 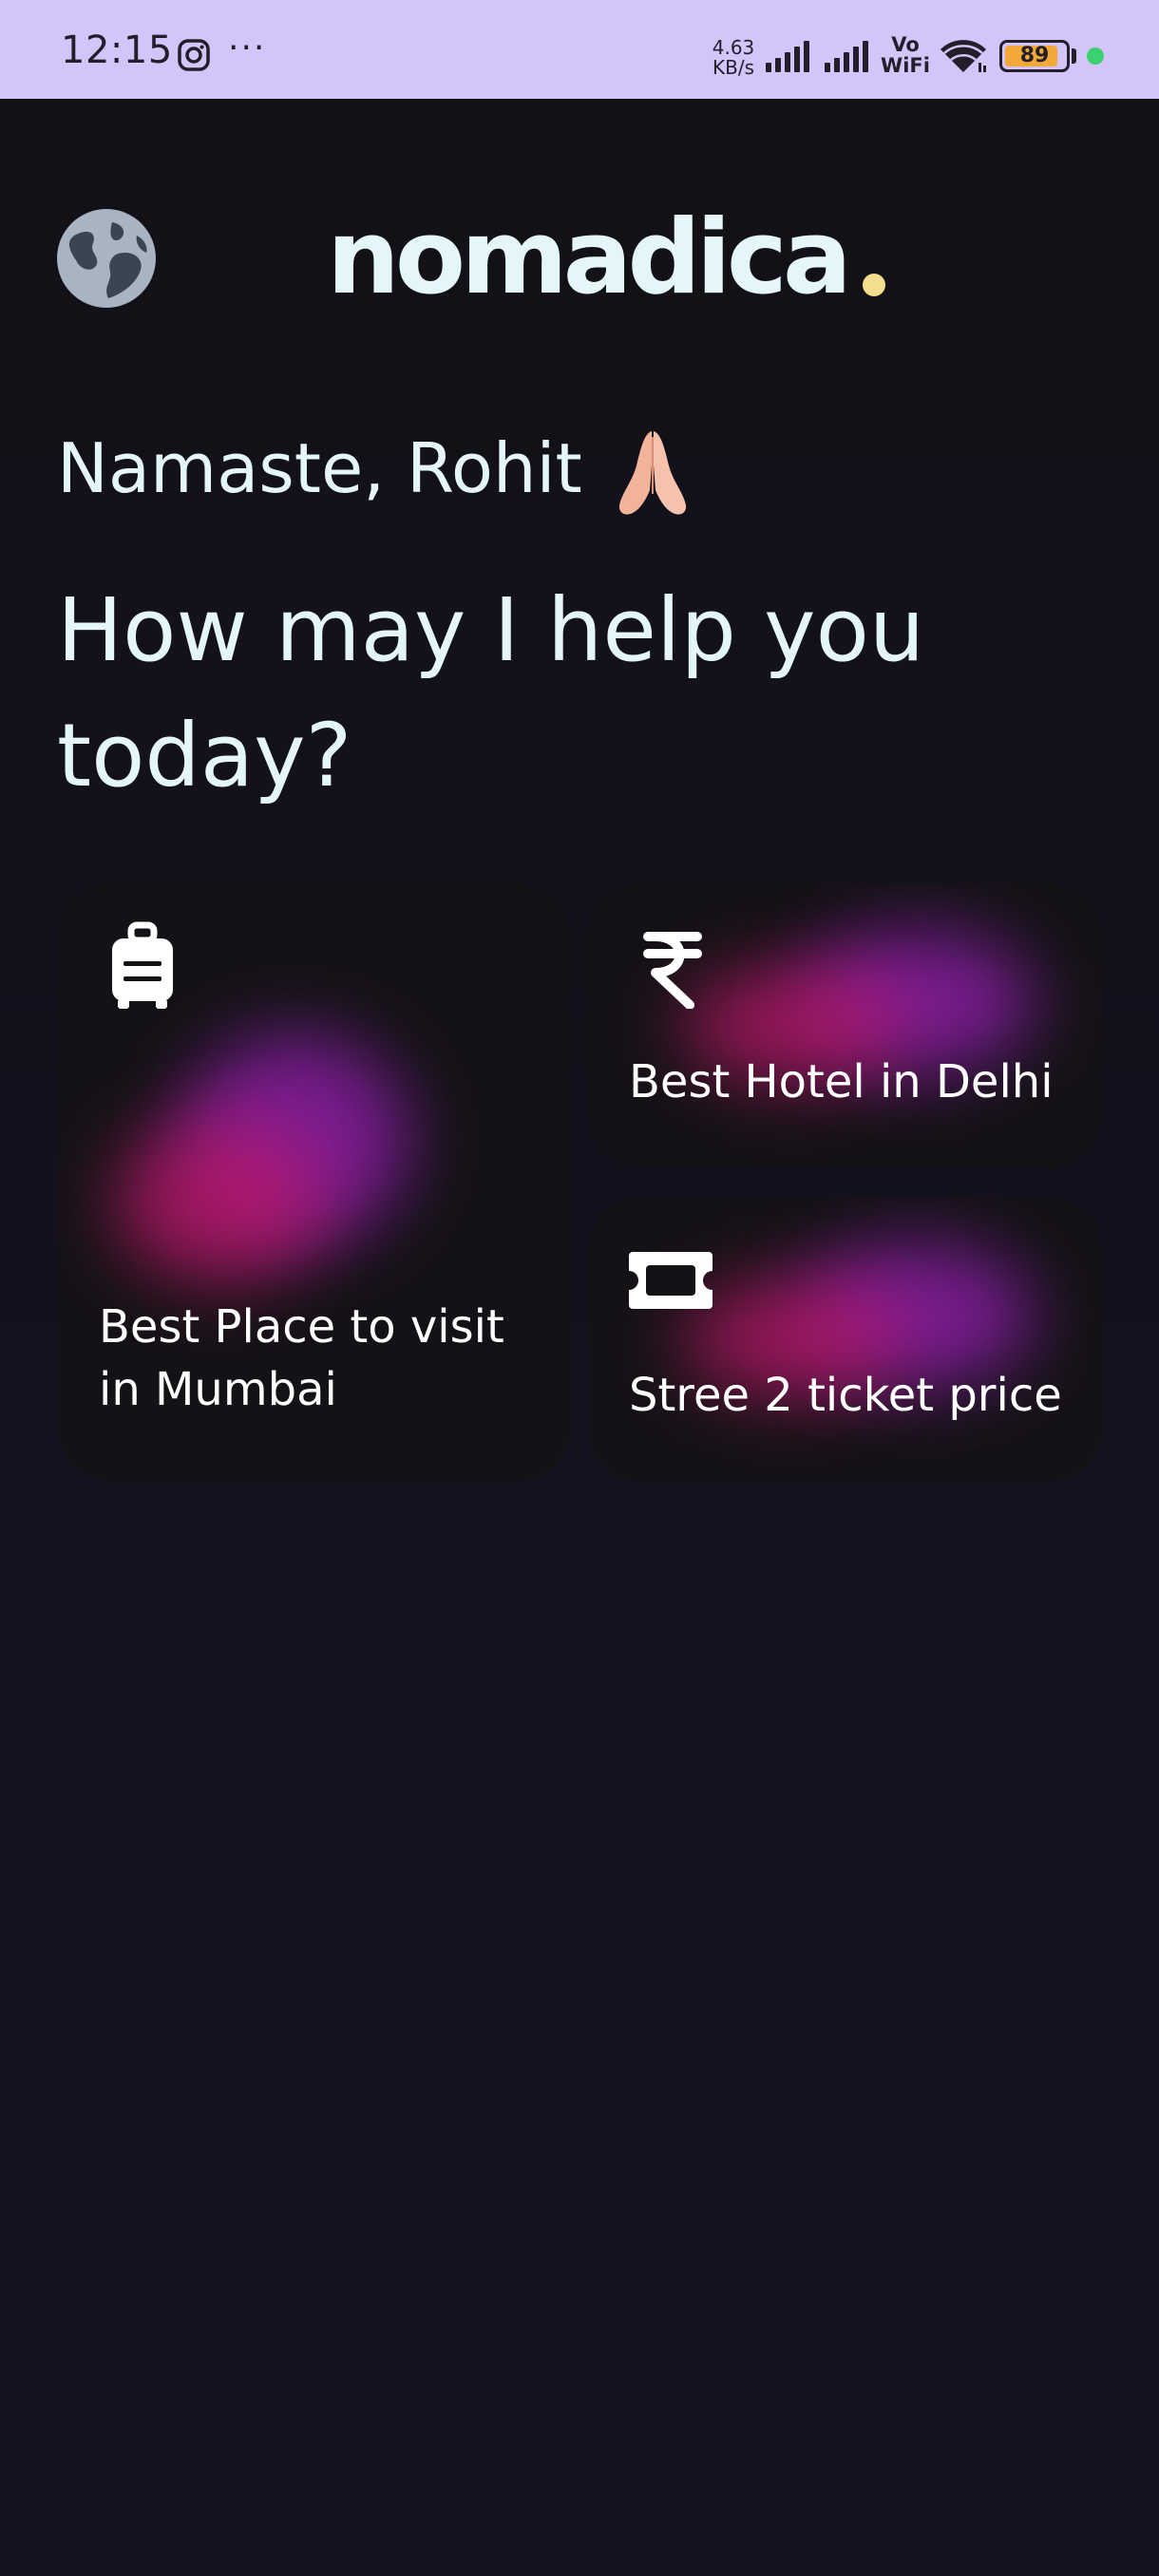 I want to click on app-logo: nomadica, so click(x=589, y=258).